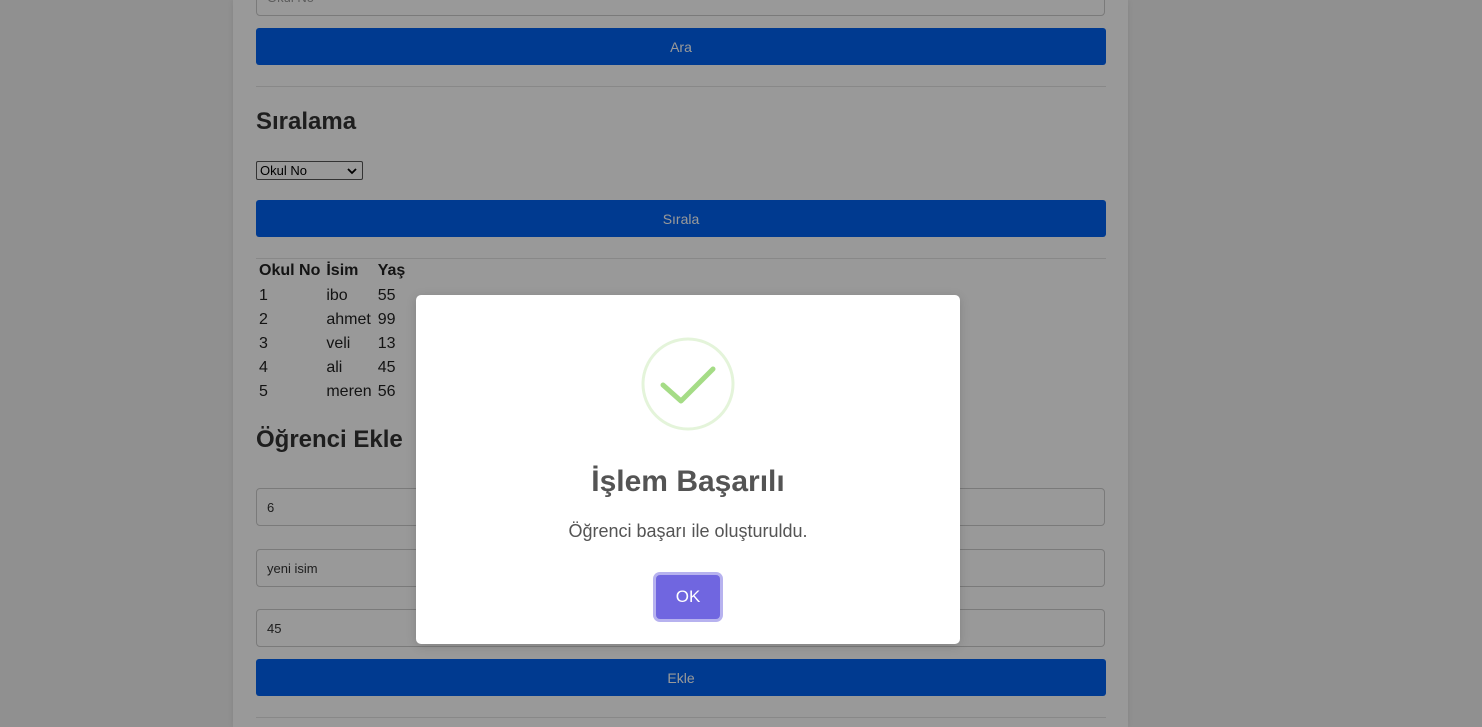  Describe the element at coordinates (688, 481) in the screenshot. I see `dialog-title: İşlem Başarılı` at that location.